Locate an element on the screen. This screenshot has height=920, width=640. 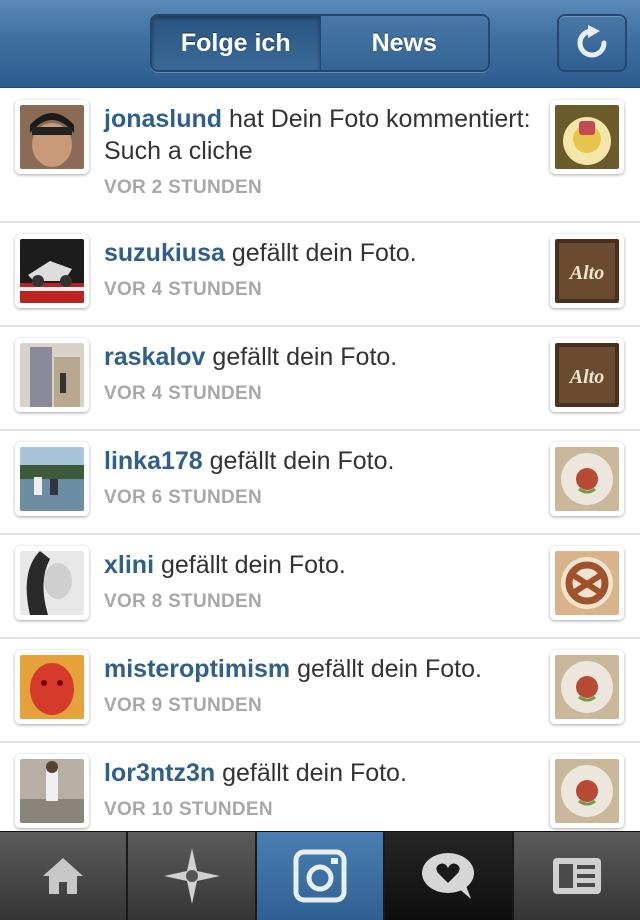
refresh-button is located at coordinates (592, 43).